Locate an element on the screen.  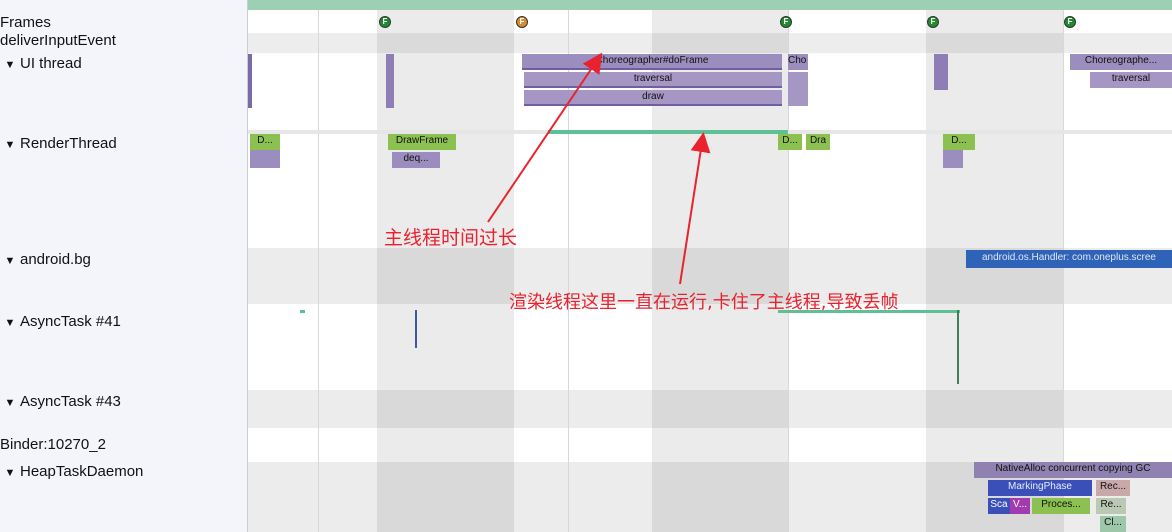
track-asynctask-43: ▼ AsyncTask #43 is located at coordinates (60, 401).